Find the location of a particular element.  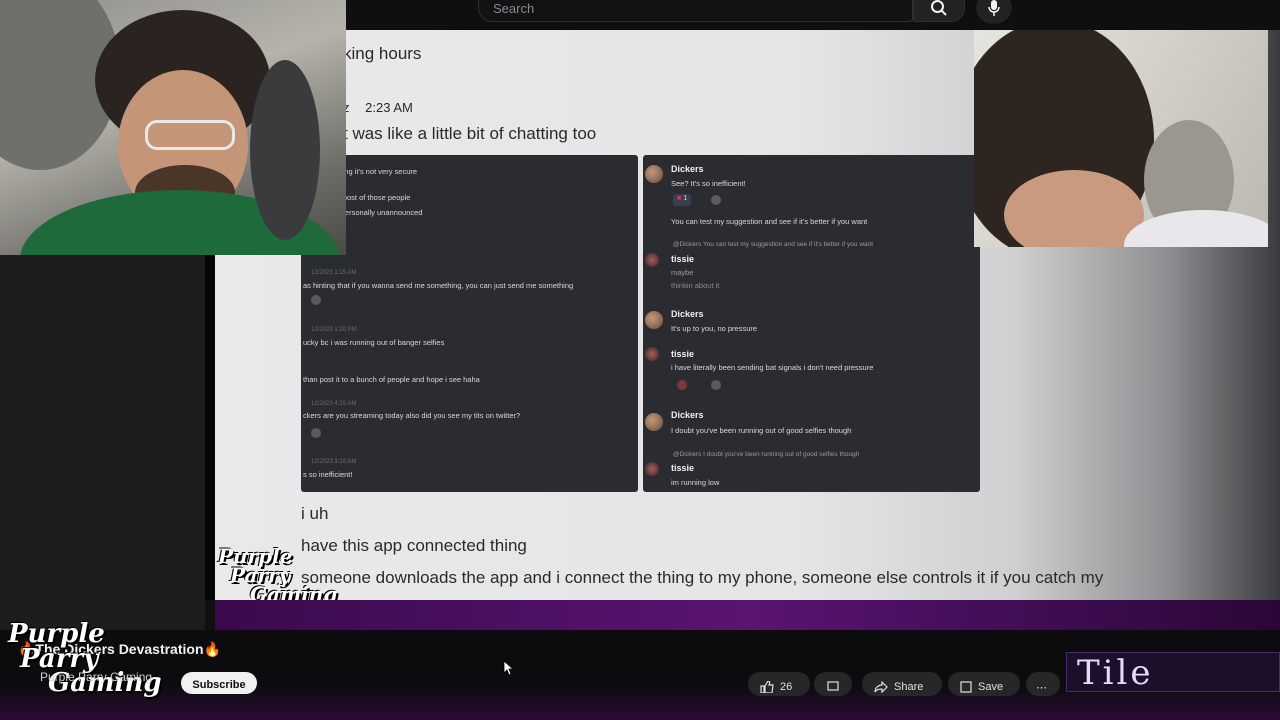

doc-line-uh: i uh is located at coordinates (315, 513).